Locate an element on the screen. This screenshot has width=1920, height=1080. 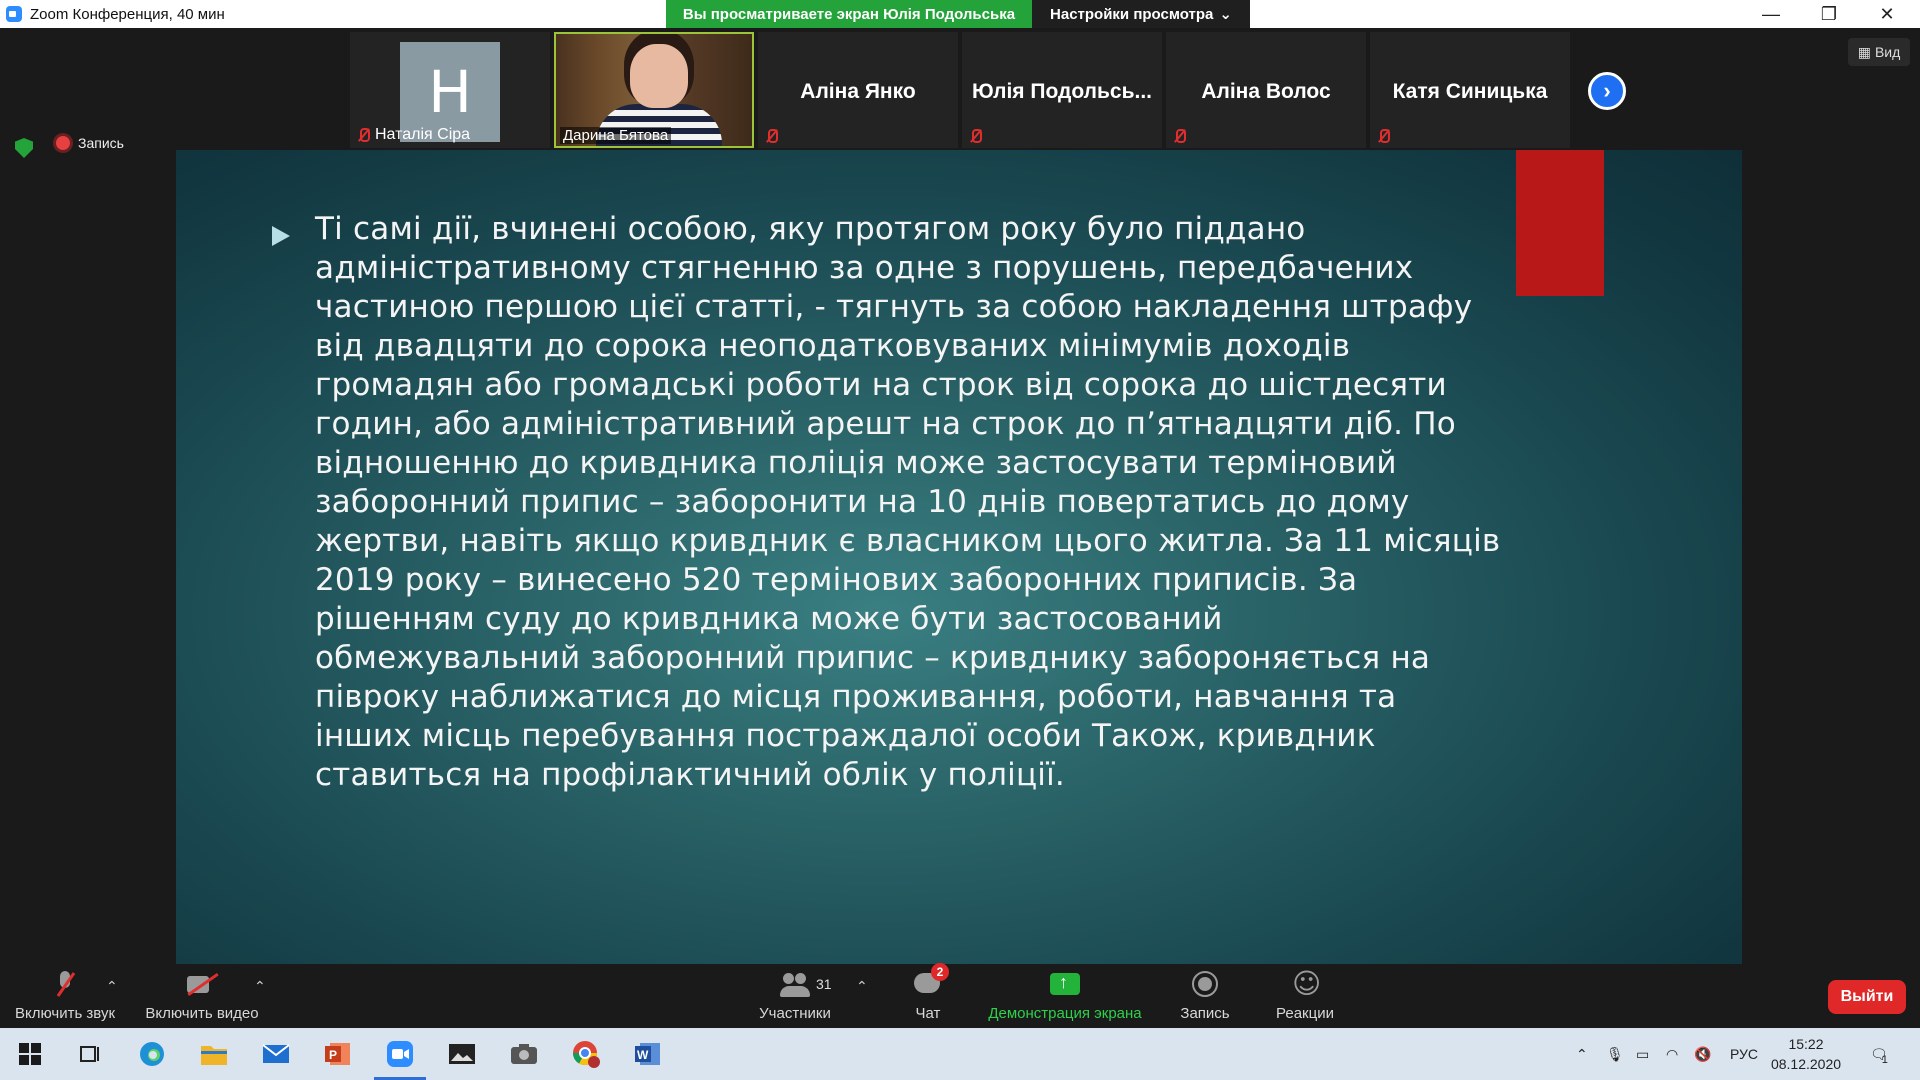
share-screen-icon is located at coordinates (1065, 984).